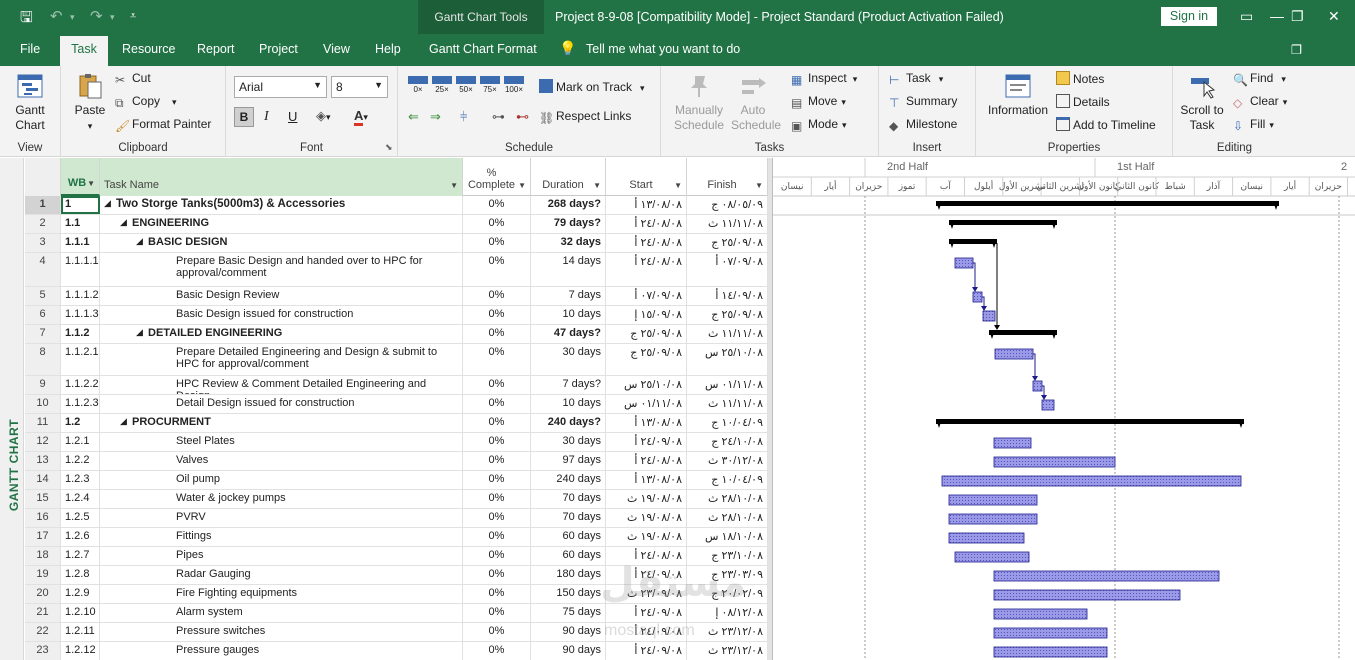 The image size is (1355, 660). Describe the element at coordinates (568, 177) in the screenshot. I see `column-header-duration: Duration ▼` at that location.